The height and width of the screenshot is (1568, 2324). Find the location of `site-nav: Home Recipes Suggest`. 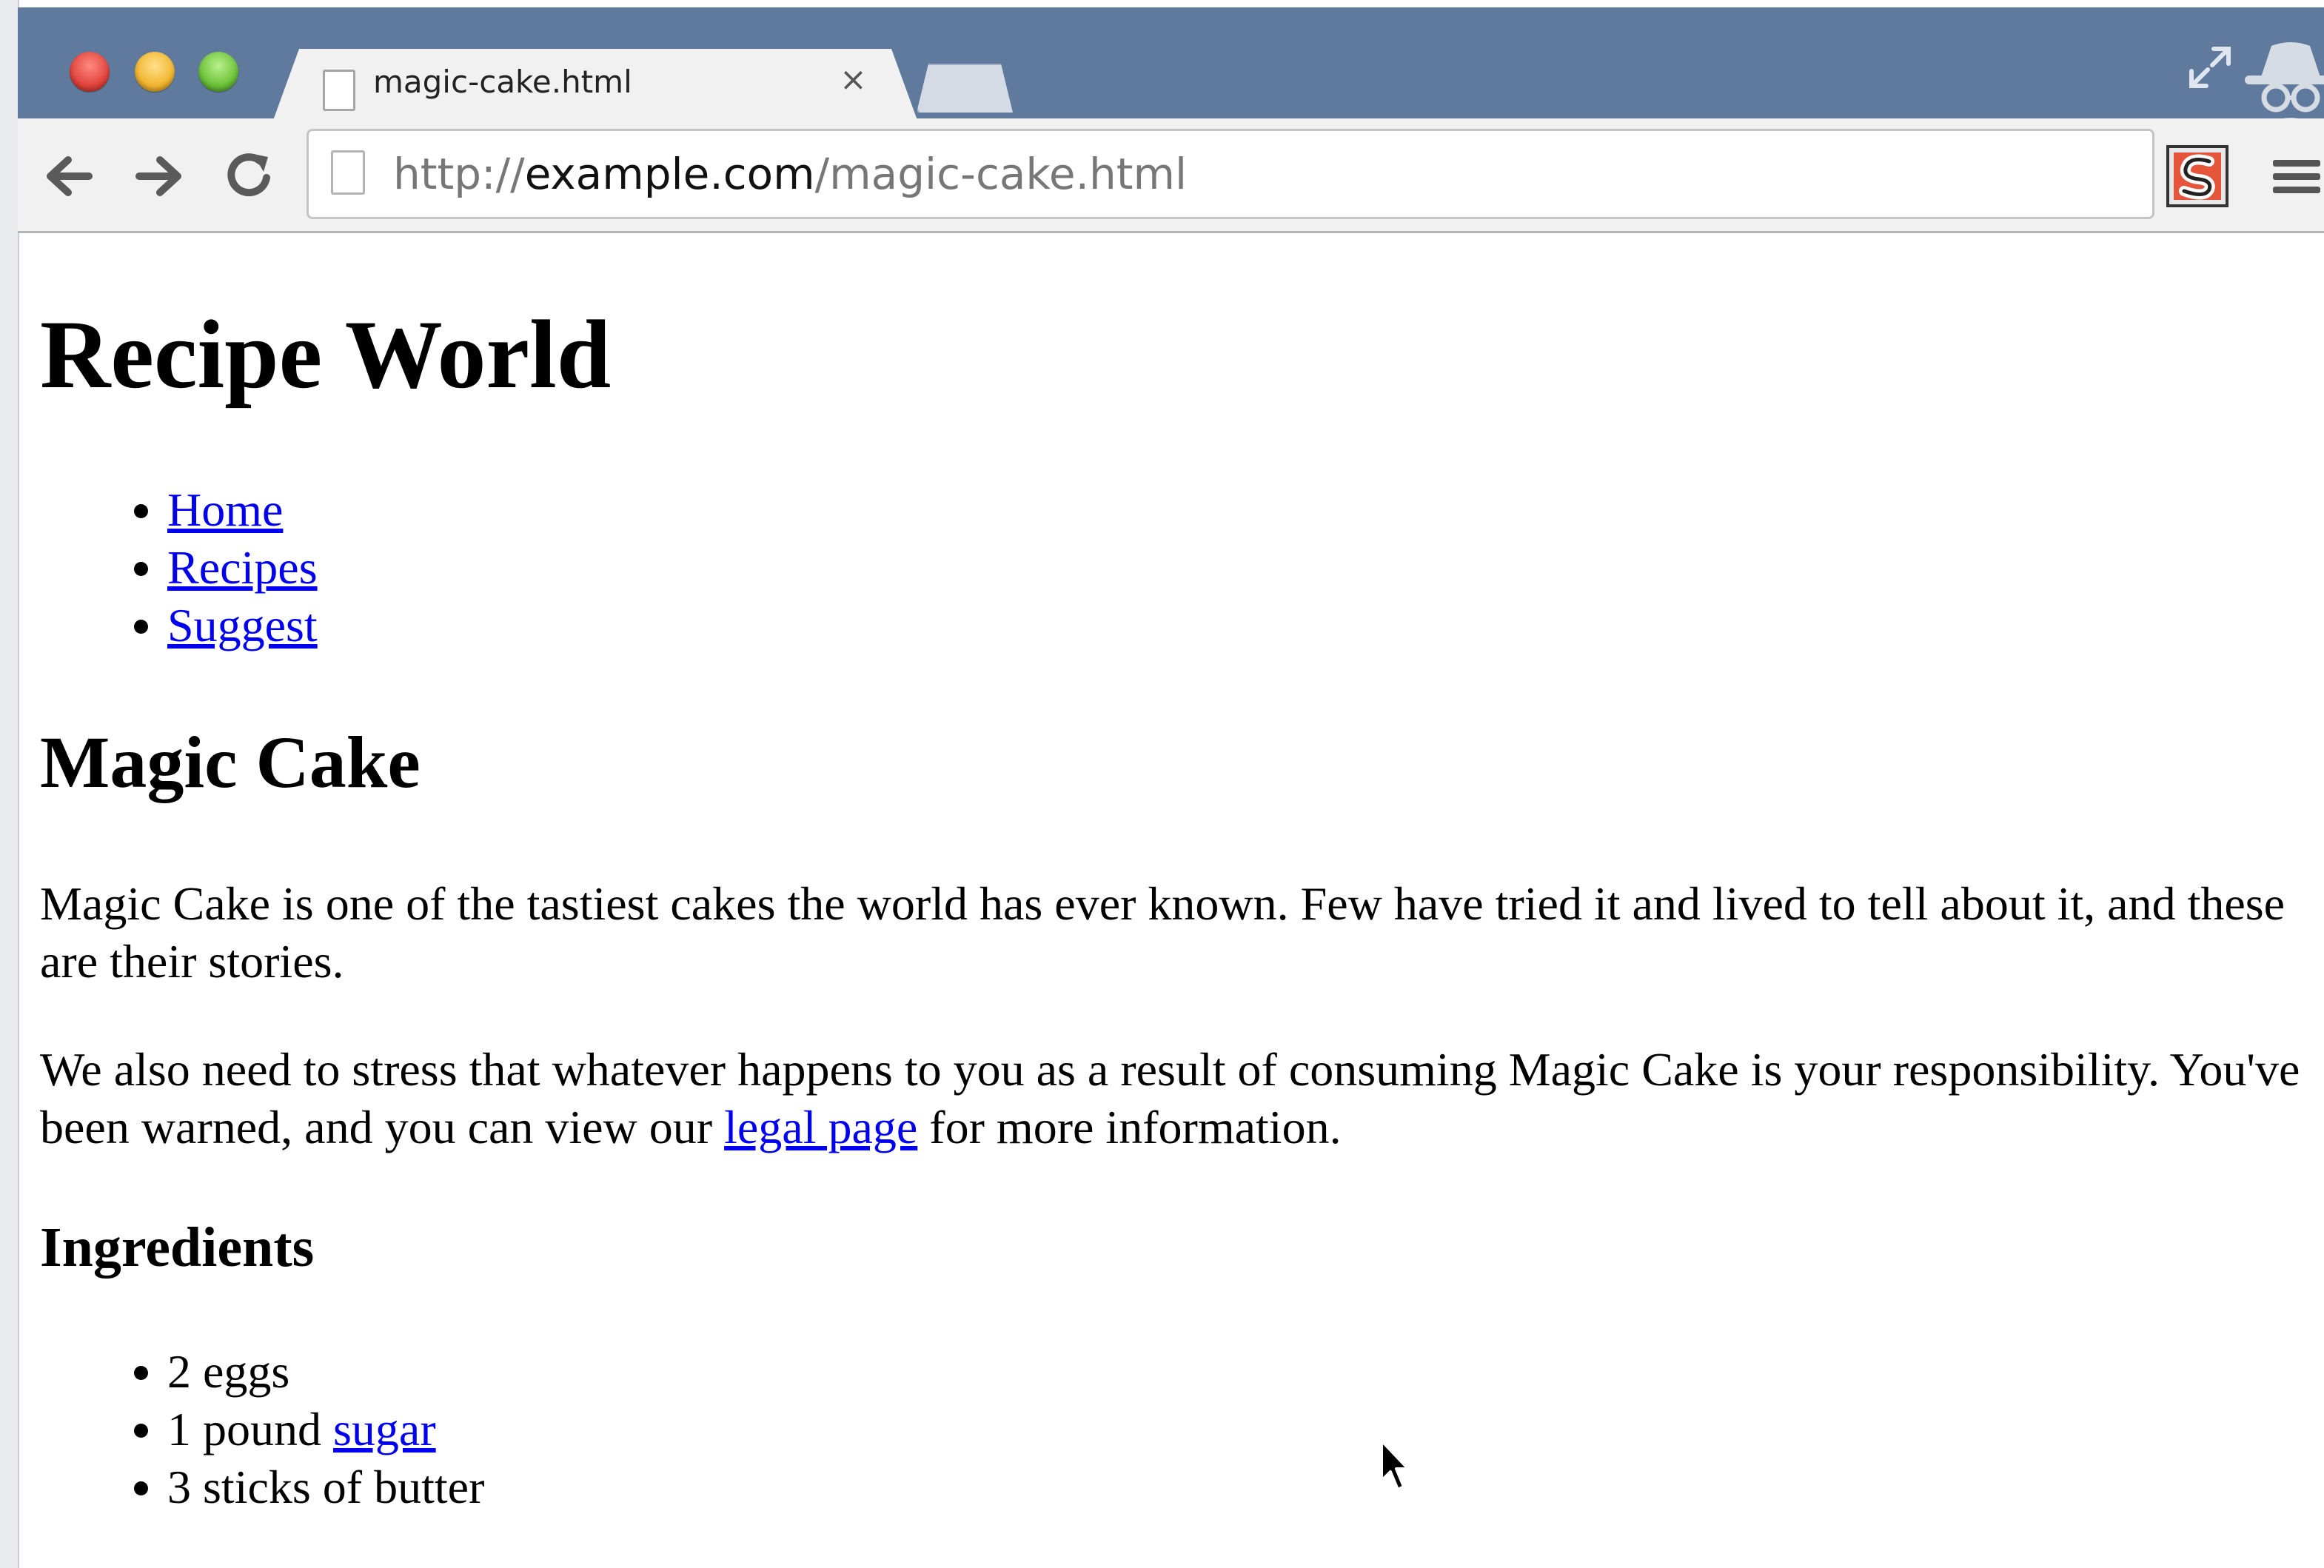

site-nav: Home Recipes Suggest is located at coordinates (179, 567).